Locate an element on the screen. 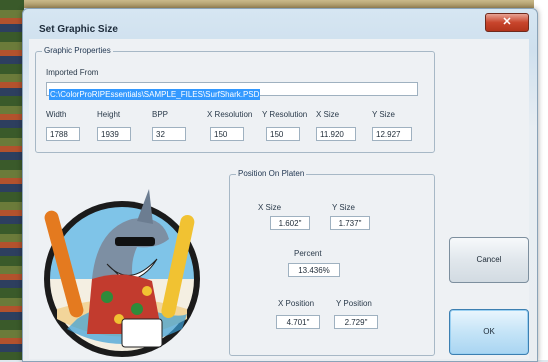 This screenshot has width=548, height=362. close-icon: ✕ is located at coordinates (507, 22).